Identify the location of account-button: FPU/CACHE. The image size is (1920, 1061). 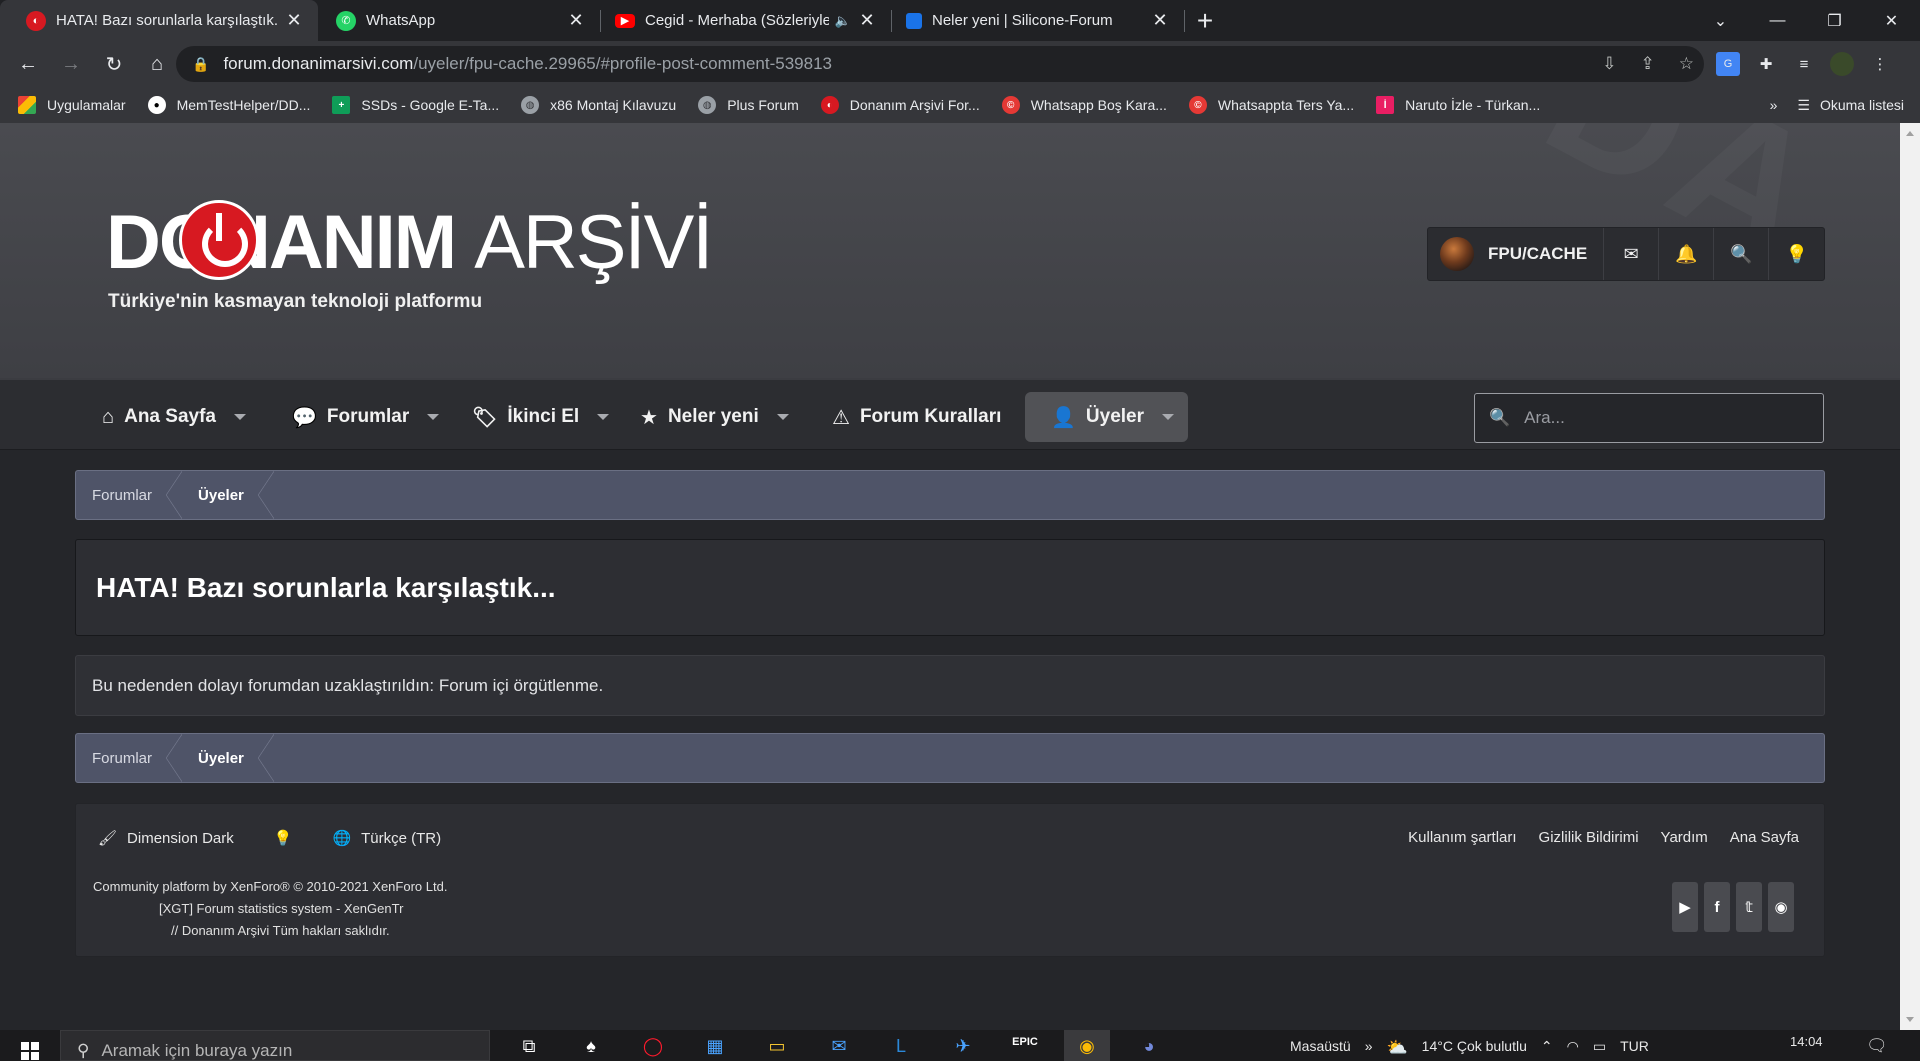
(1516, 254).